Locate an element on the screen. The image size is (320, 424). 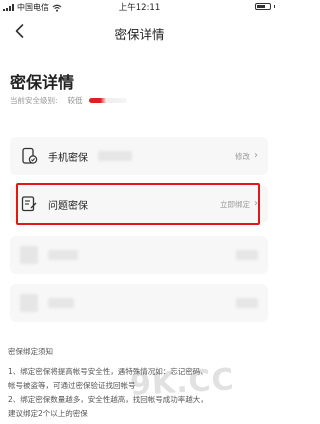
notice-line: 建议绑定2个以上的密保 is located at coordinates (48, 413).